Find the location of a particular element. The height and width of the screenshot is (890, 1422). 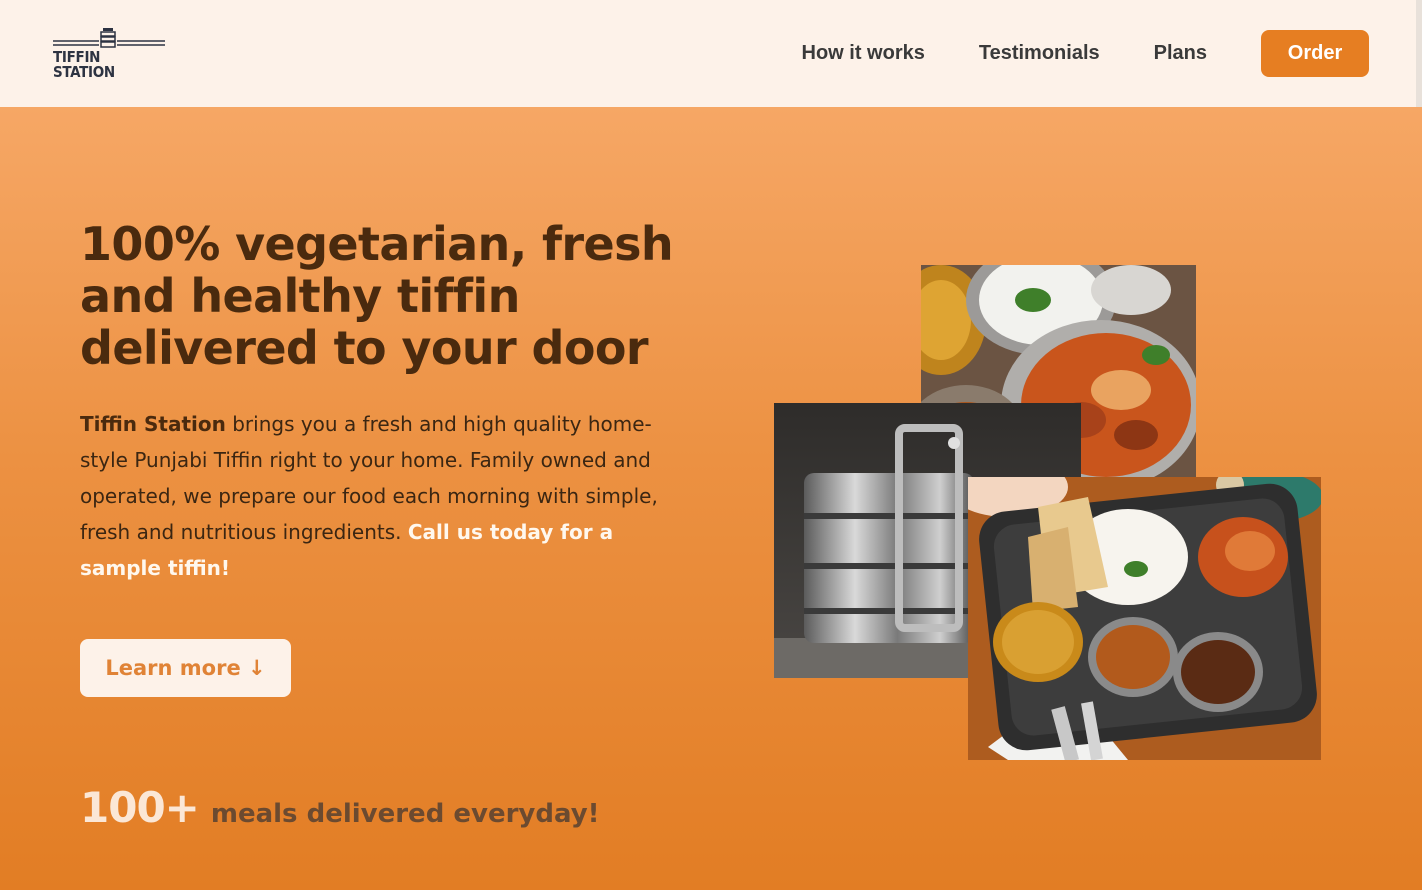

main-nav: How it works Testimonials Plans Order is located at coordinates (1085, 53).